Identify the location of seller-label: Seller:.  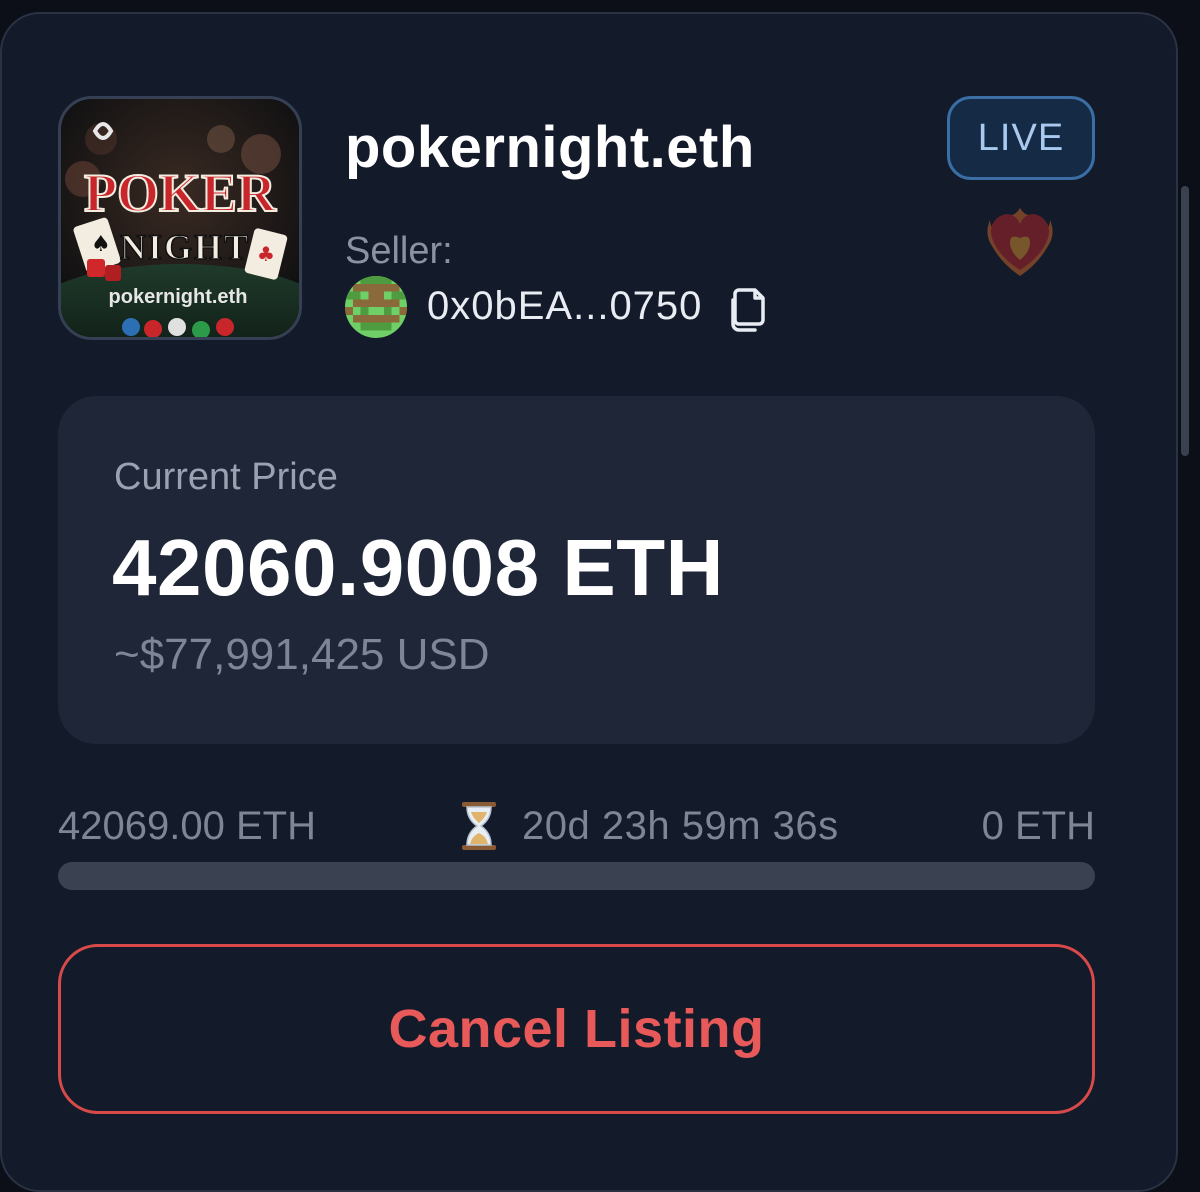
(399, 251).